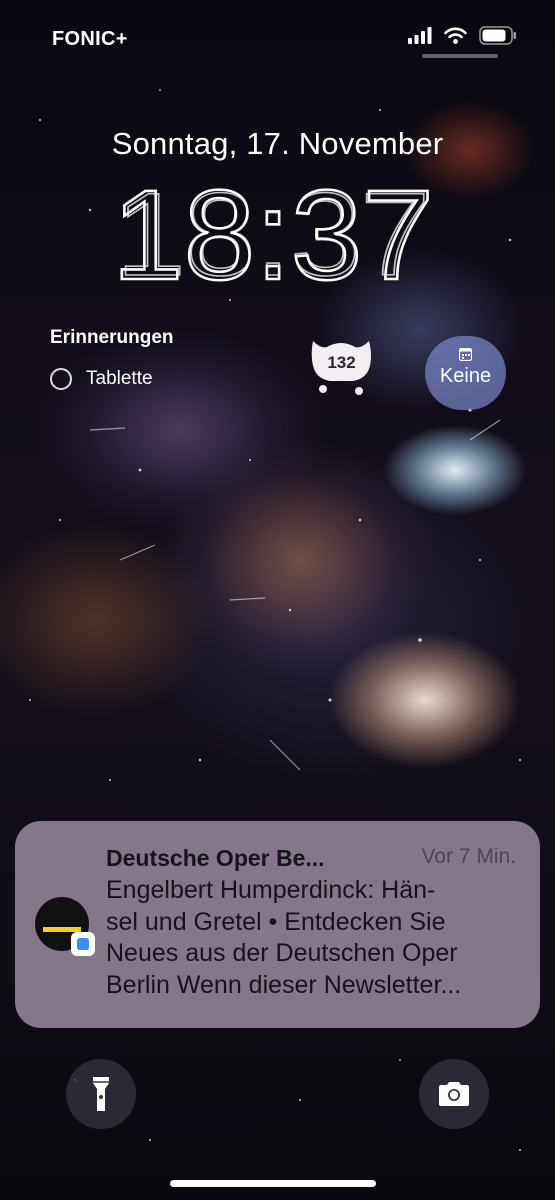  I want to click on home-indicator, so click(273, 1183).